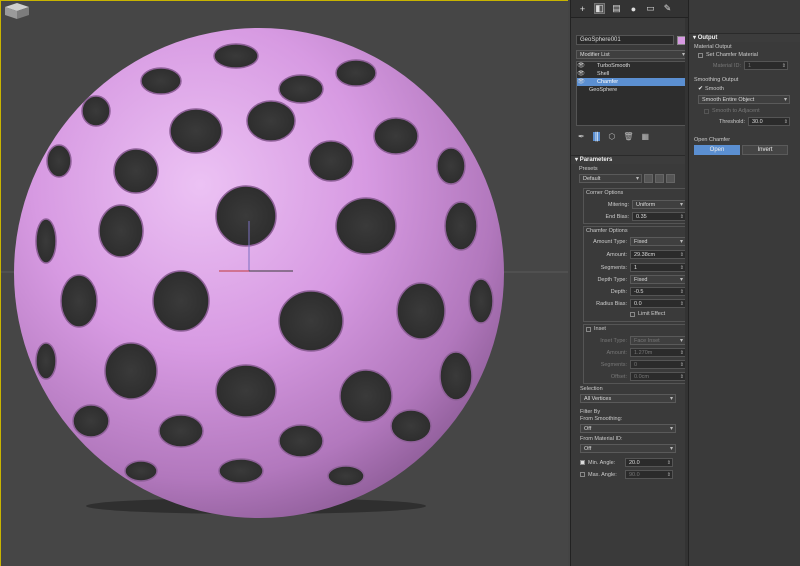  Describe the element at coordinates (658, 376) in the screenshot. I see `inset-offset-spinner: 0.0cm` at that location.